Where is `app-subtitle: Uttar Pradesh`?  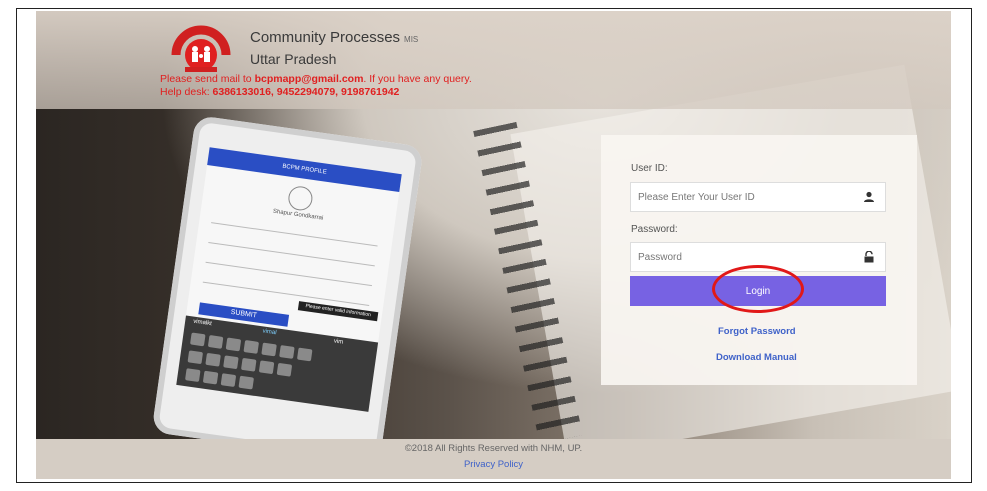 app-subtitle: Uttar Pradesh is located at coordinates (293, 59).